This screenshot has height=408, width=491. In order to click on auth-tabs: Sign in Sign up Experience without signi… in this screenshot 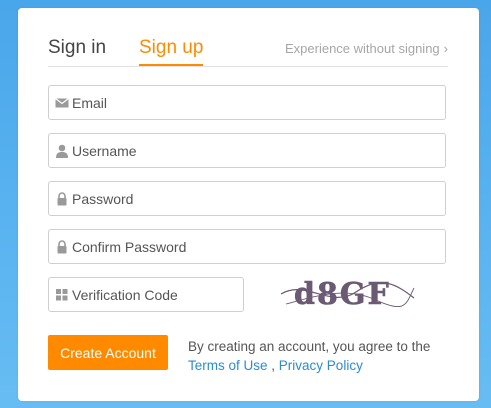, I will do `click(248, 50)`.